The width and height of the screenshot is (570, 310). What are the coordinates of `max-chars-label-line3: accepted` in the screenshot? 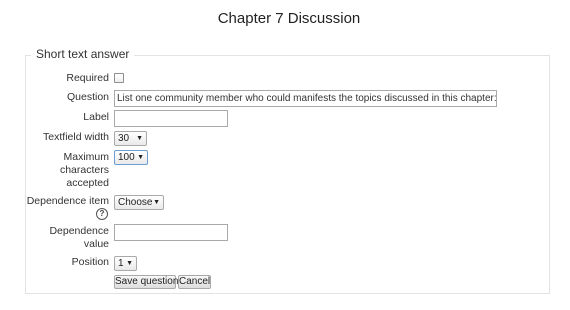 It's located at (87, 183).